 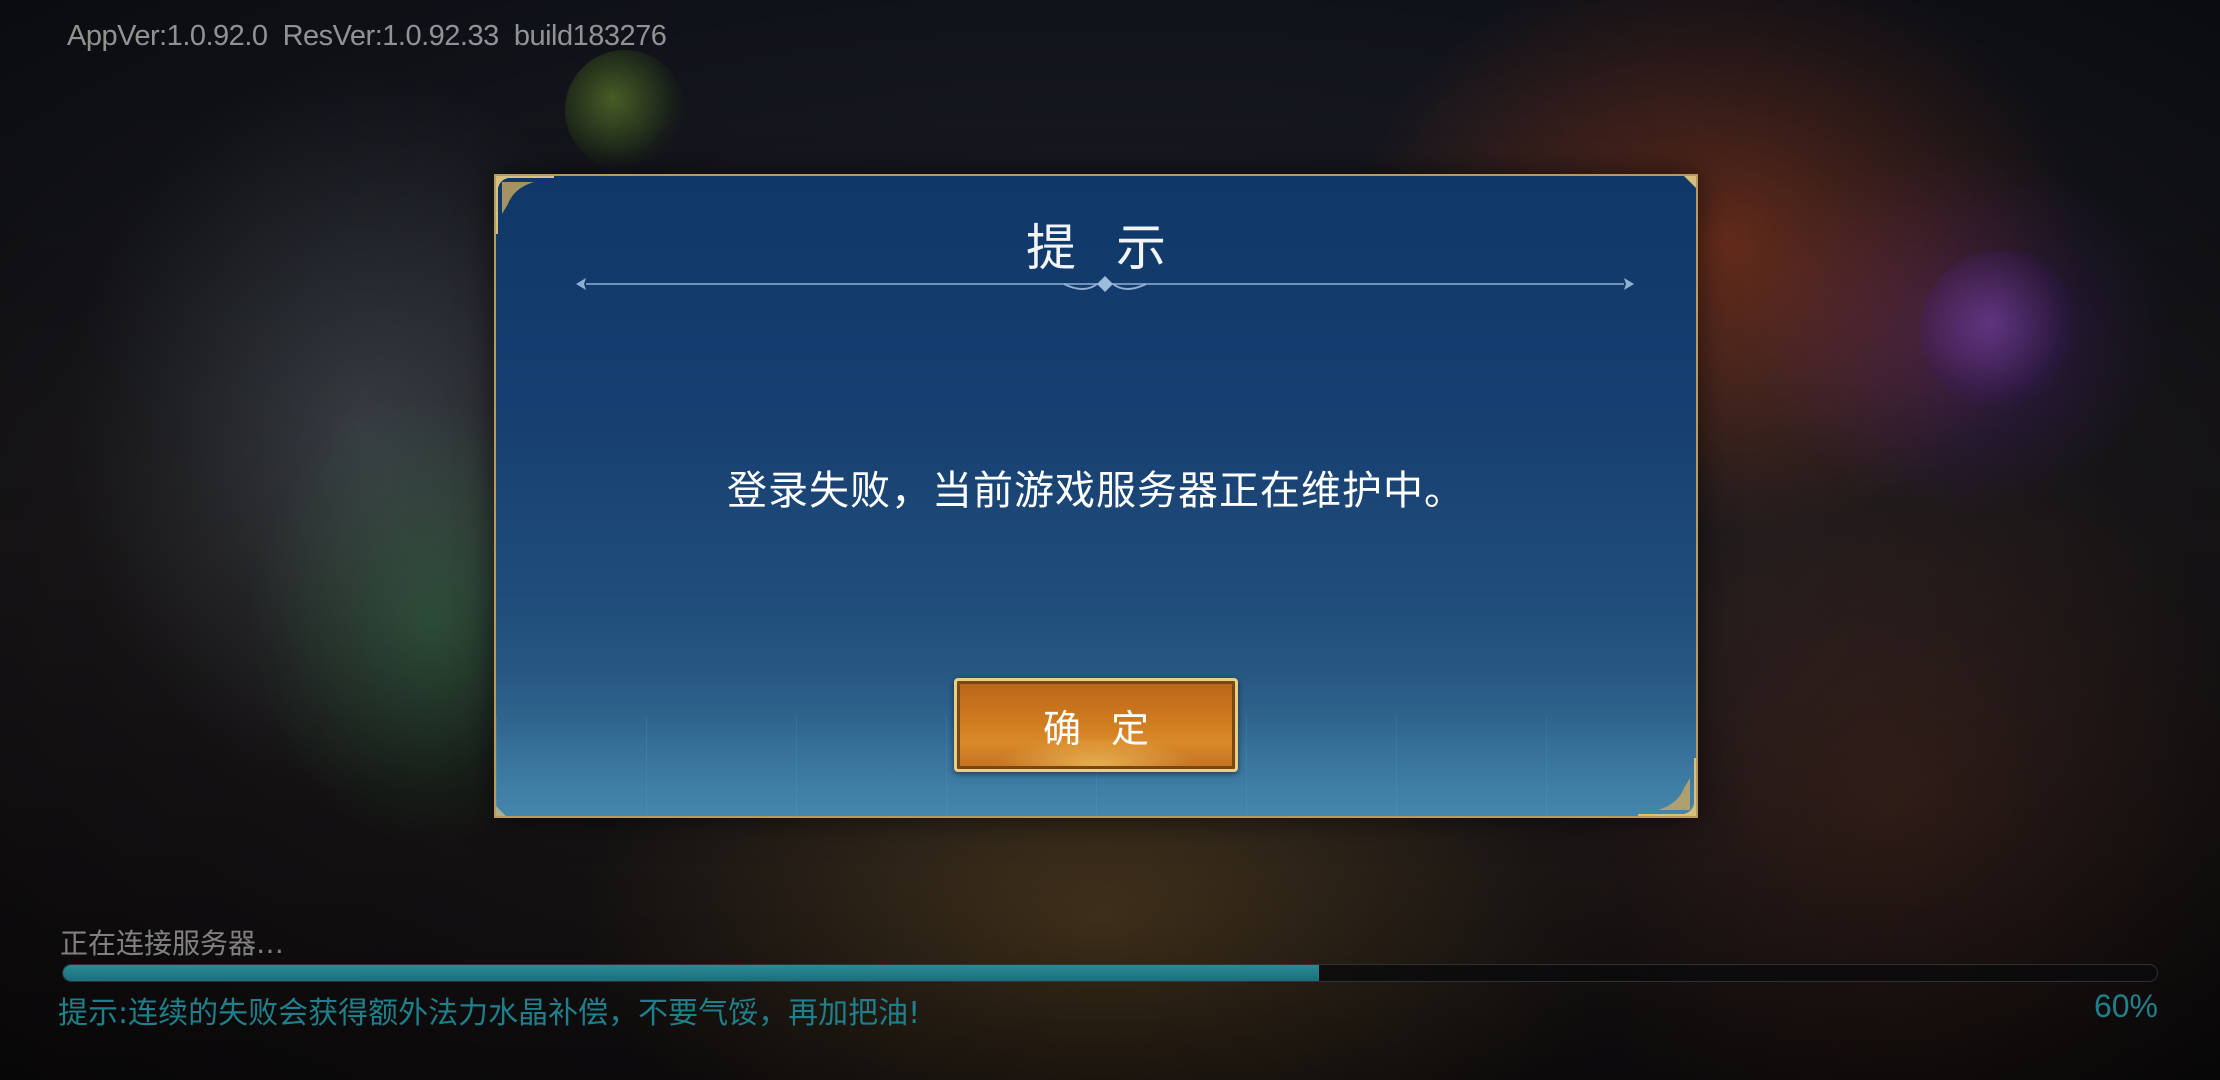 I want to click on loading-progress-bar, so click(x=1110, y=973).